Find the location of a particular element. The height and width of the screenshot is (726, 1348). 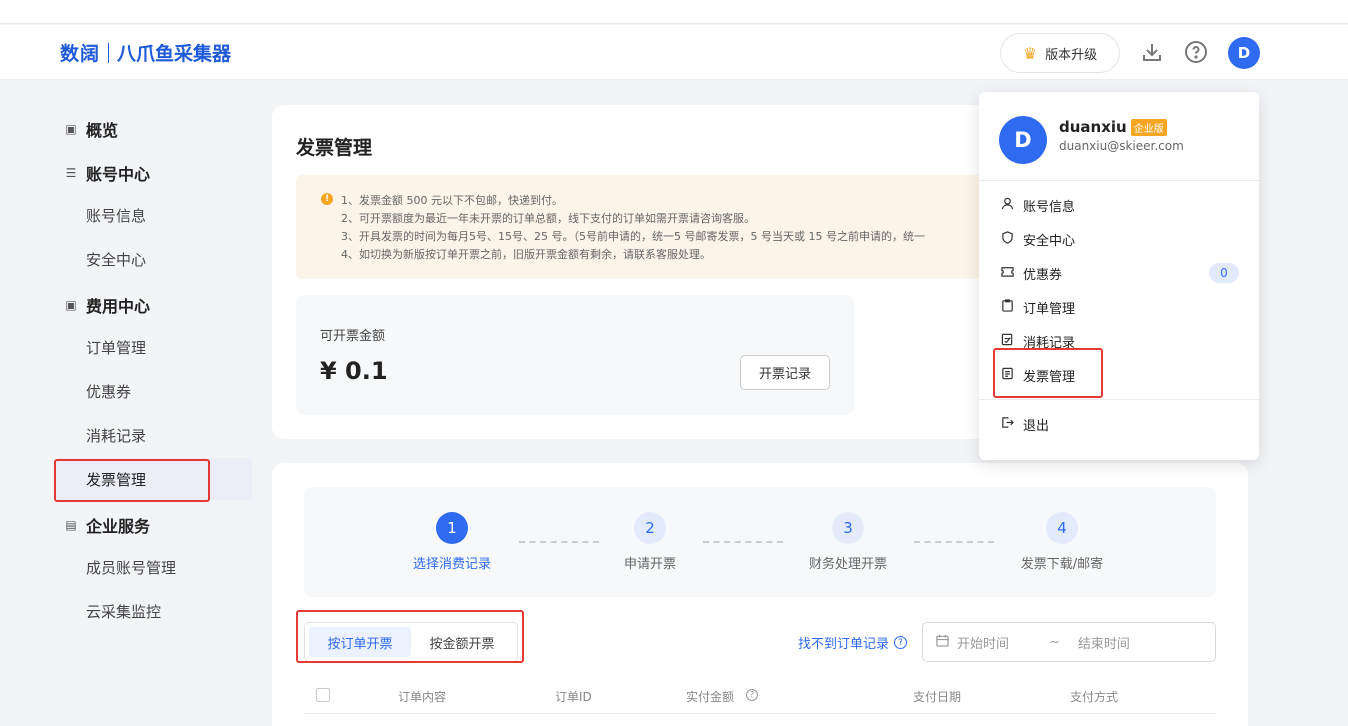

sidebar-group-account: ☰ 账号中心 is located at coordinates (107, 173).